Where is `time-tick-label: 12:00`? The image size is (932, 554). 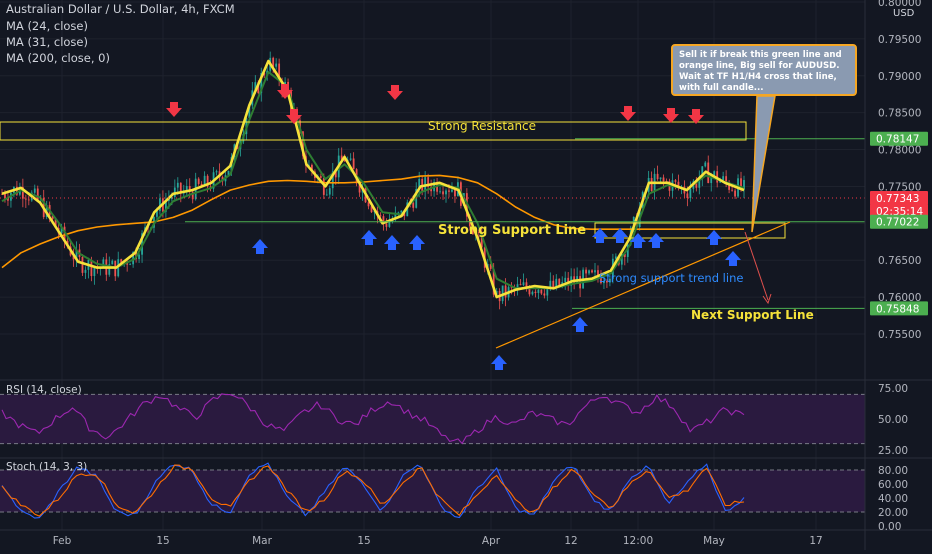 time-tick-label: 12:00 is located at coordinates (638, 541).